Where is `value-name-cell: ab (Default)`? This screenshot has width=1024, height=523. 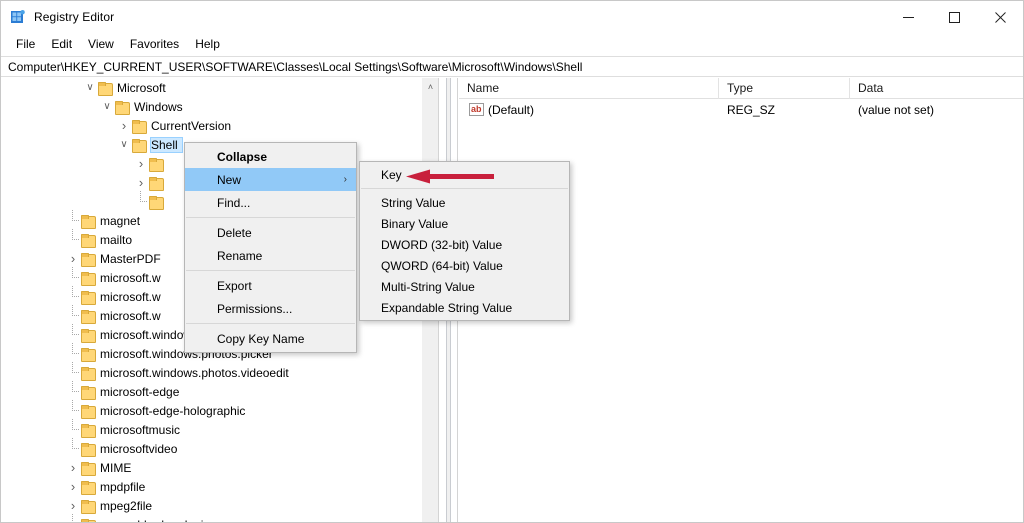
value-name-cell: ab (Default) is located at coordinates (589, 109).